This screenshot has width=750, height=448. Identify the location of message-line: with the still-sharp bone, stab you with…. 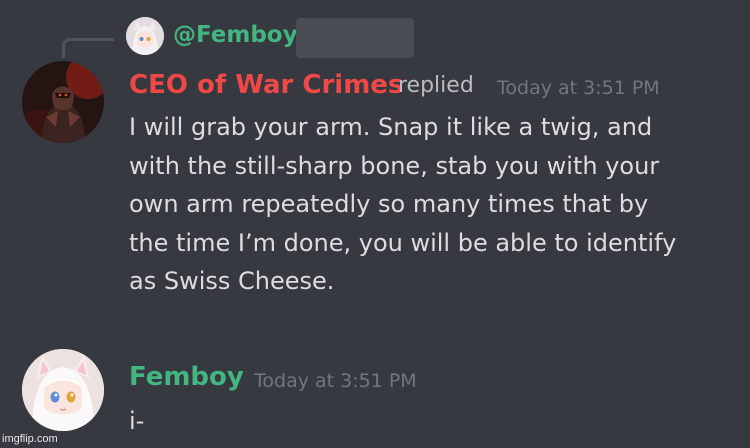
(394, 165).